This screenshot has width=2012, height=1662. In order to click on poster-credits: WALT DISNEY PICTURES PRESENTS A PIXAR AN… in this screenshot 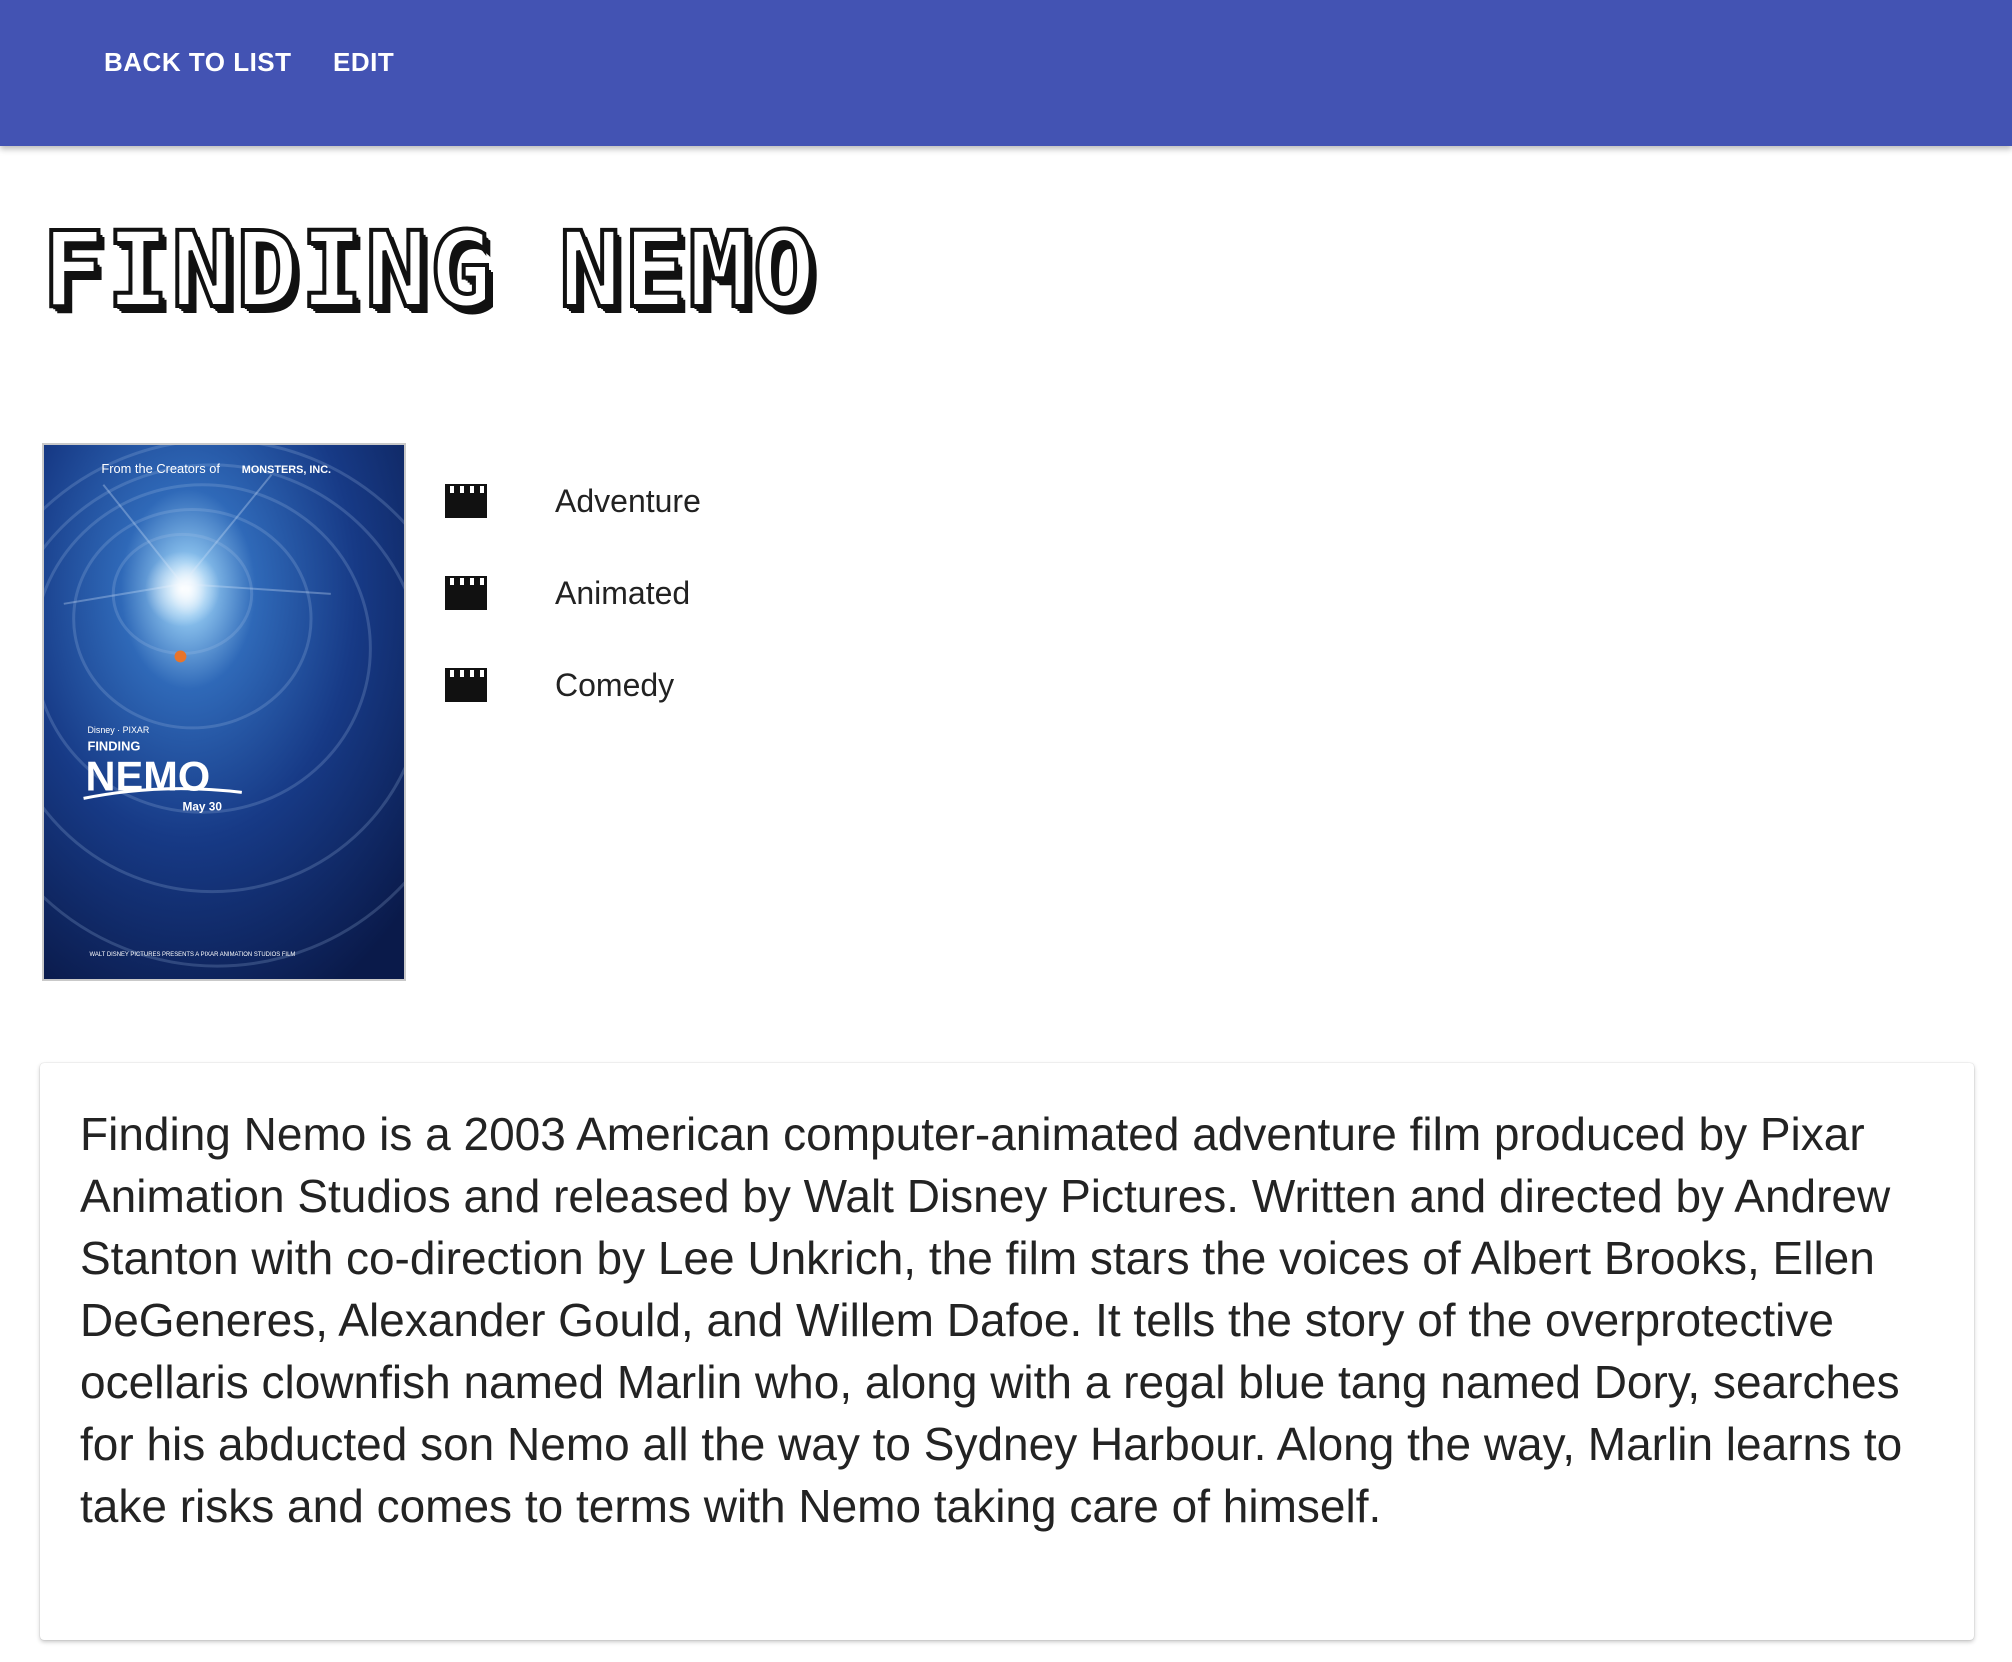, I will do `click(192, 955)`.